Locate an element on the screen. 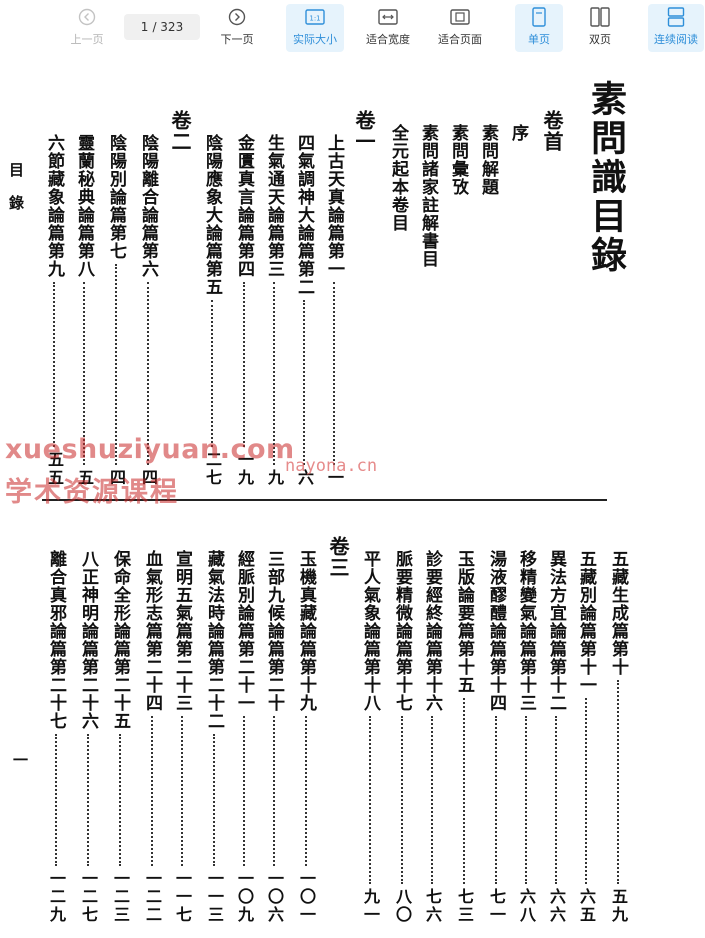 This screenshot has width=705, height=938. toc-entry: 五藏別論篇第十一 六五 is located at coordinates (586, 737).